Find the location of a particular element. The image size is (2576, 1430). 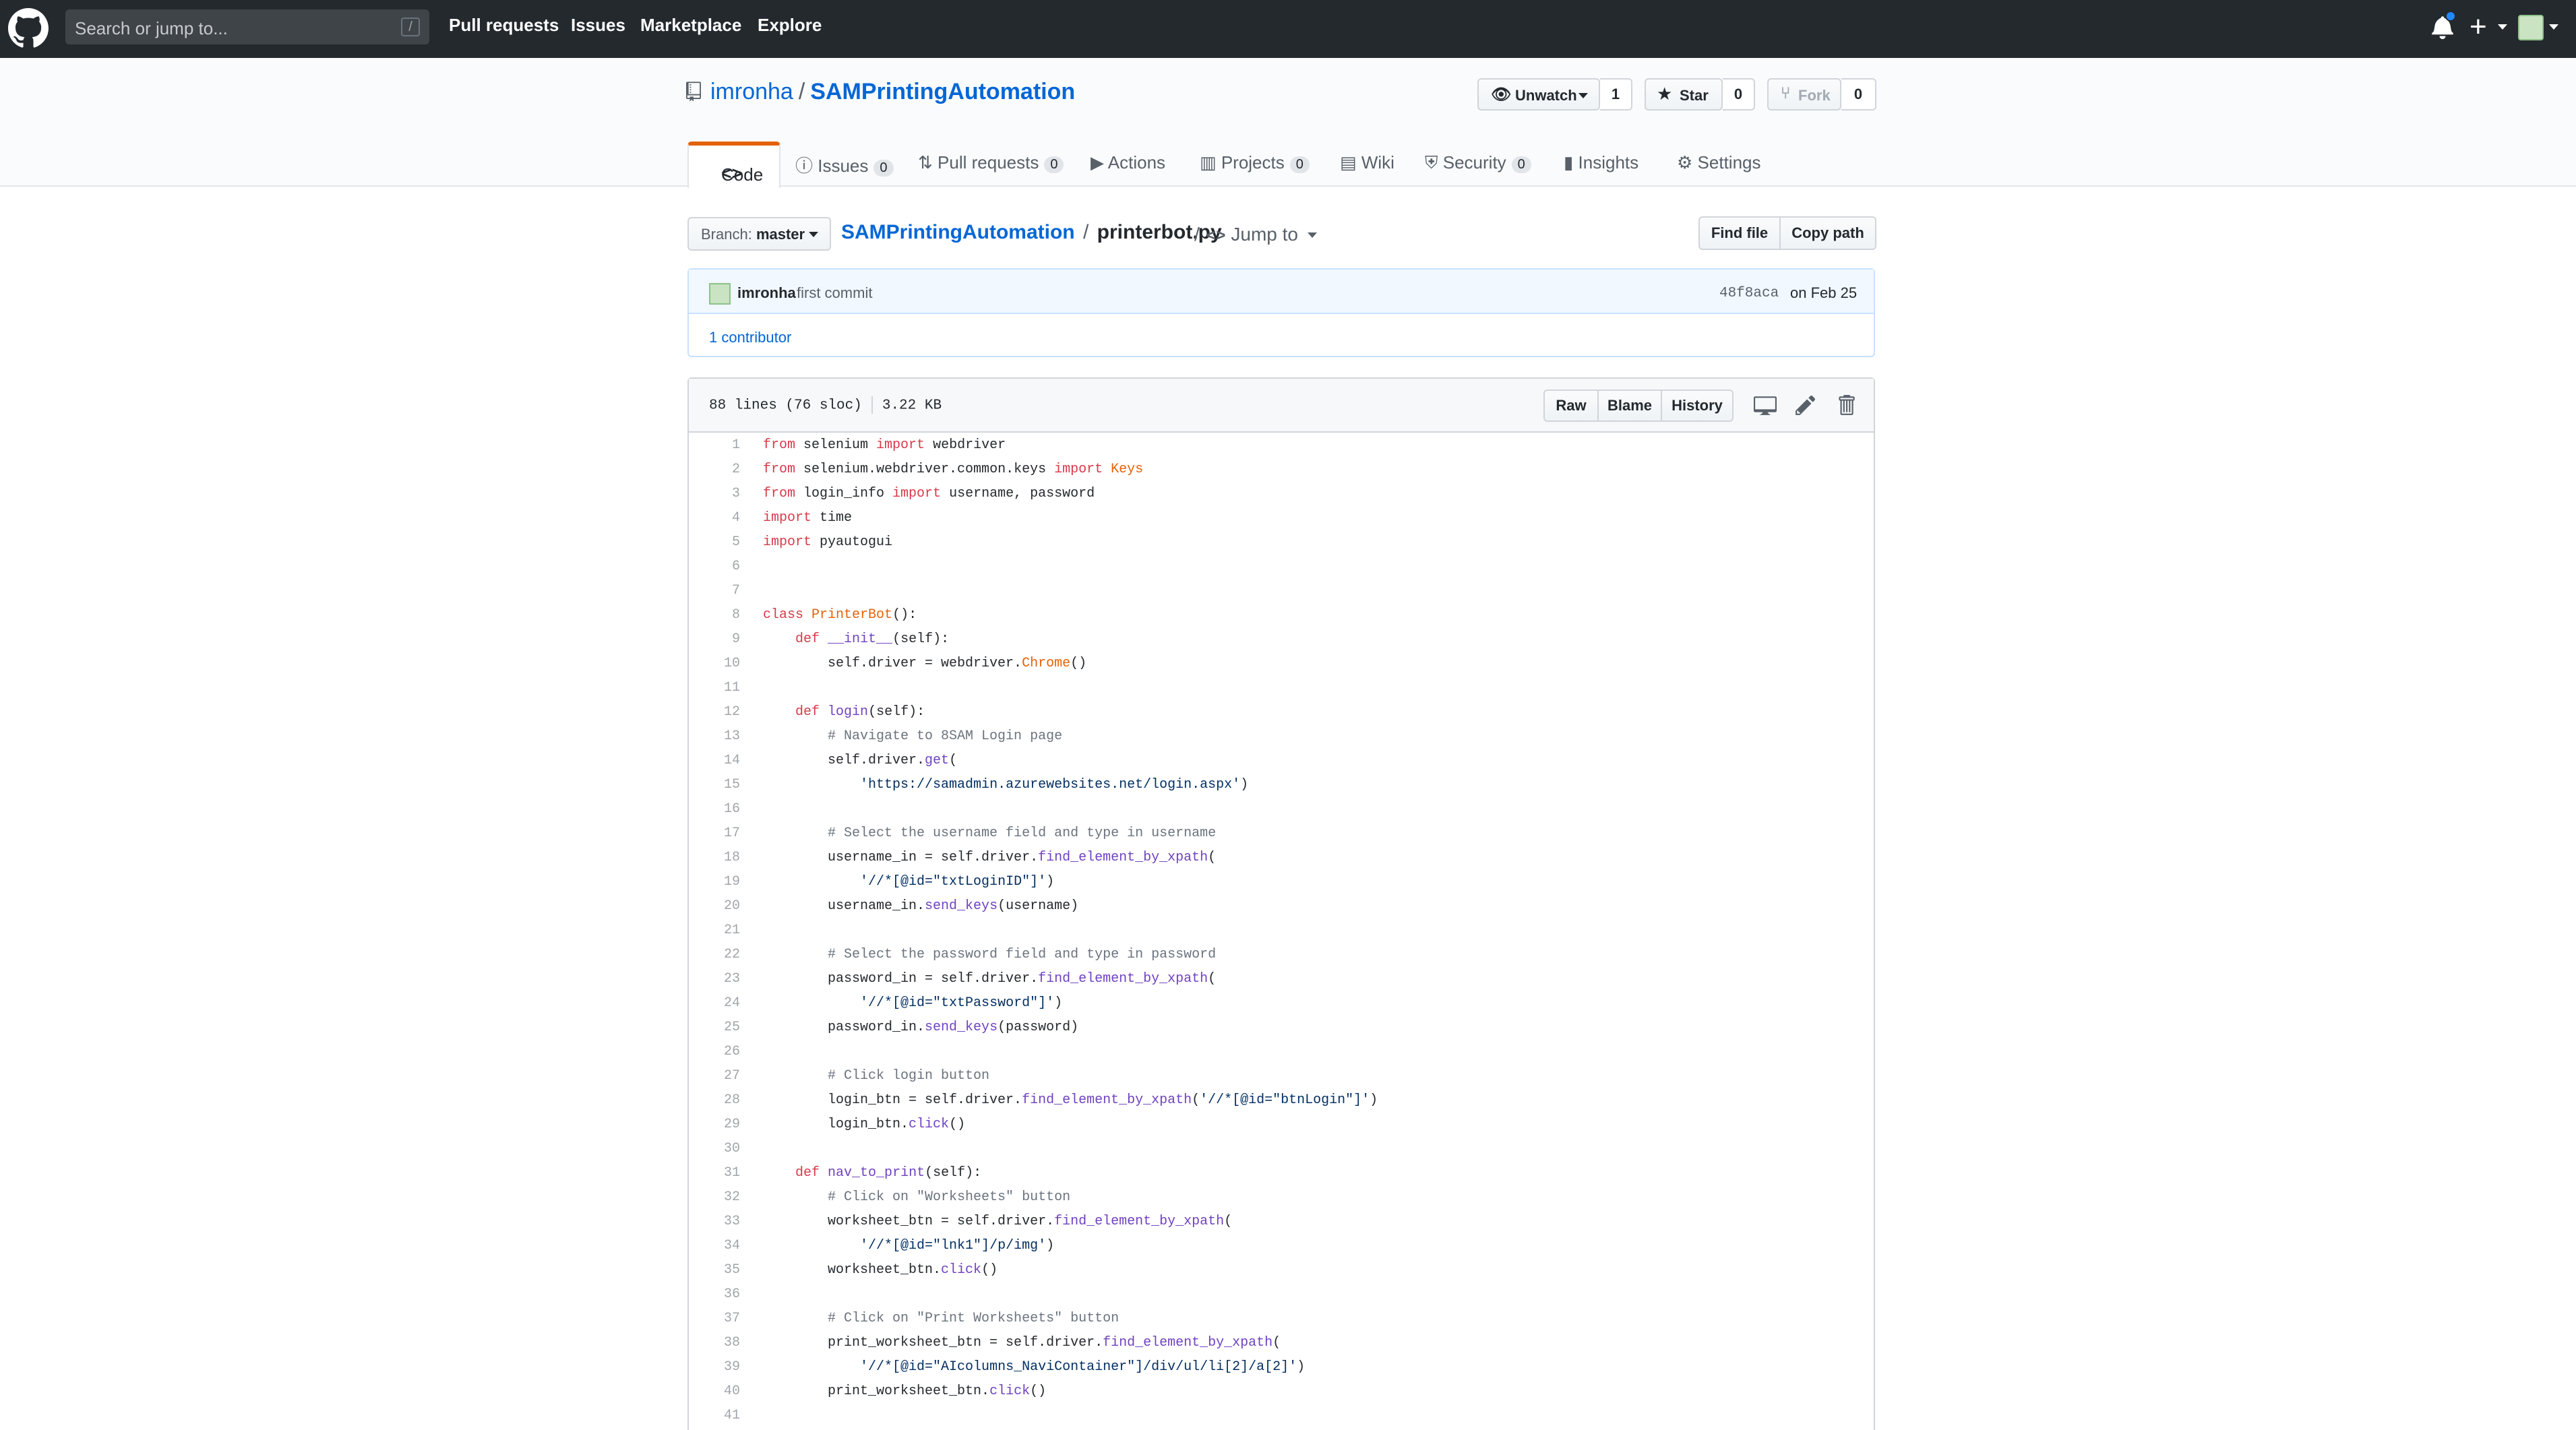

tab-settings: ⚙ Settings is located at coordinates (1719, 162).